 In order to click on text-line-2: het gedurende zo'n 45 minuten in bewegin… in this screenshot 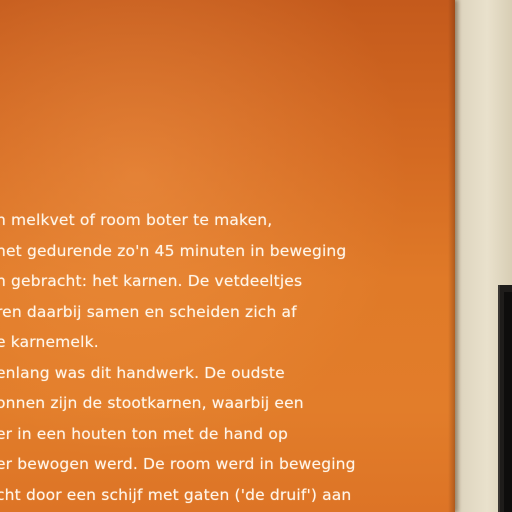, I will do `click(173, 250)`.